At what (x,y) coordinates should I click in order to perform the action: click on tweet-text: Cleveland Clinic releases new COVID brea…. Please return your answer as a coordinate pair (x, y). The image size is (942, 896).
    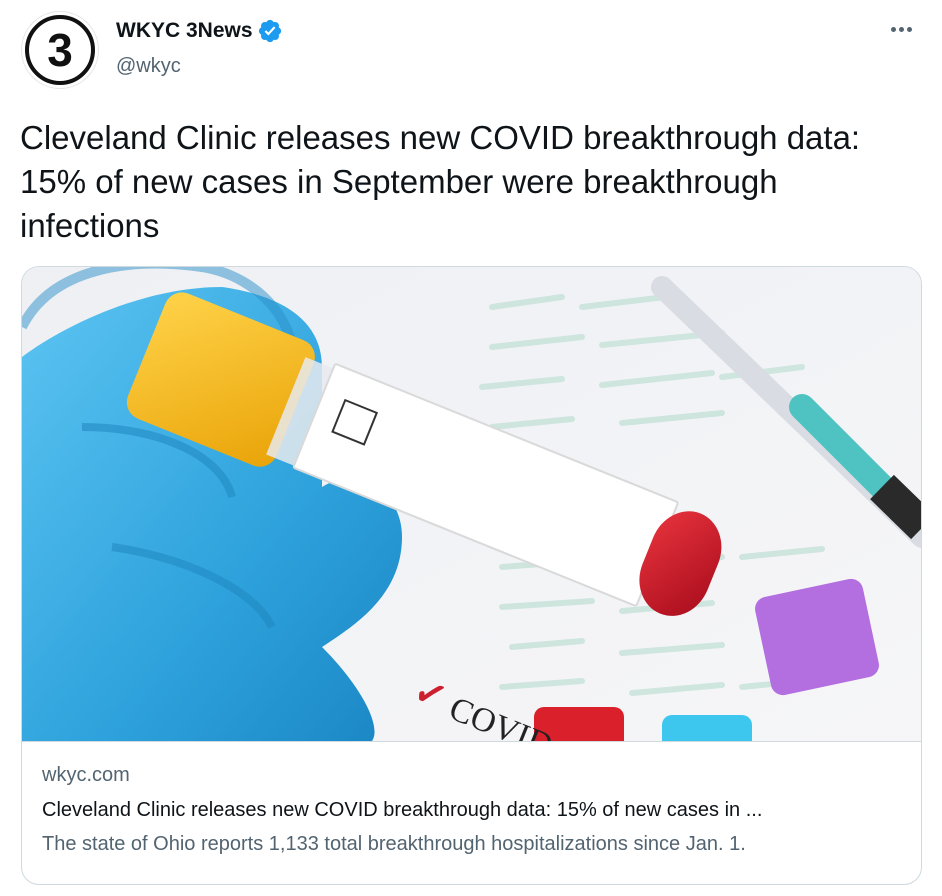
    Looking at the image, I should click on (440, 181).